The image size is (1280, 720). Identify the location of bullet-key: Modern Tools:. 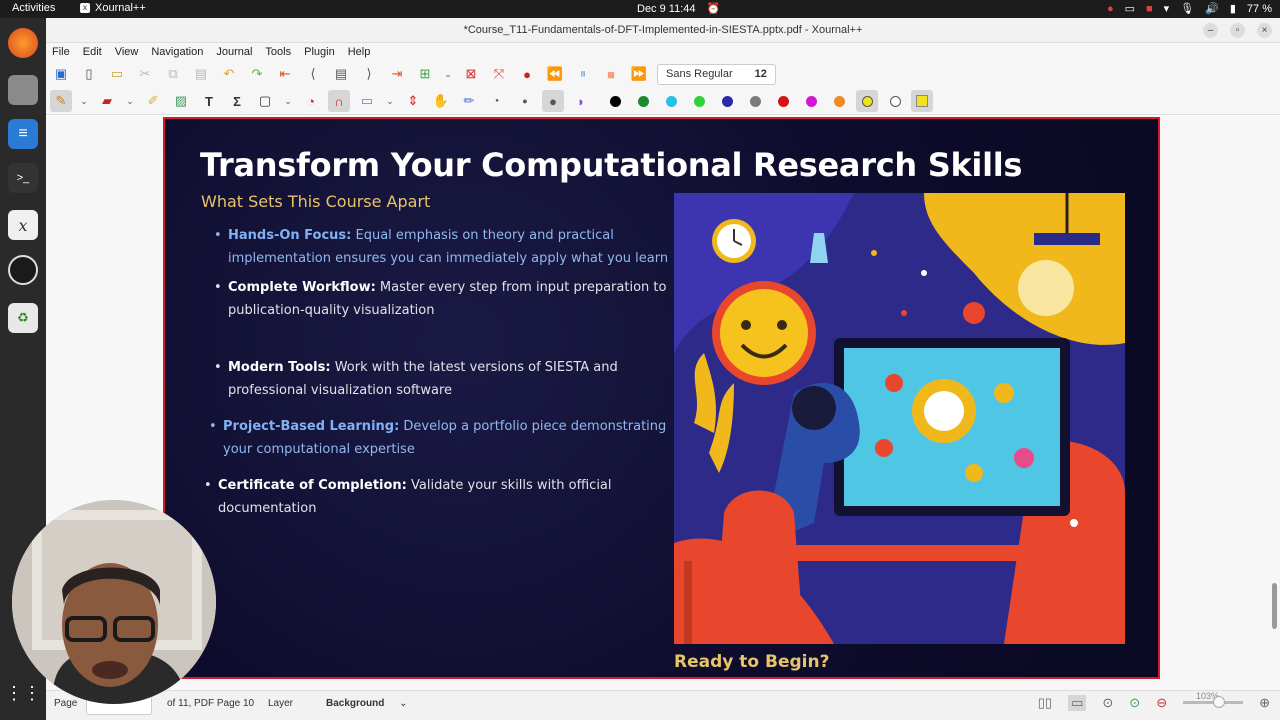
(279, 367).